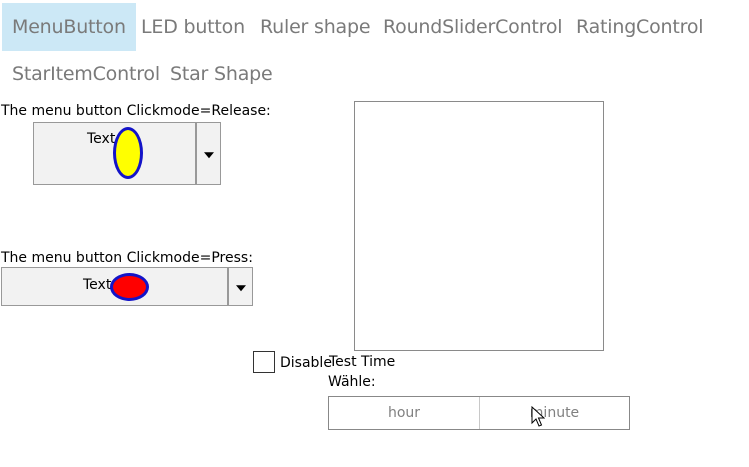 The image size is (749, 467). I want to click on tab-ruler-shape: Ruler shape, so click(315, 27).